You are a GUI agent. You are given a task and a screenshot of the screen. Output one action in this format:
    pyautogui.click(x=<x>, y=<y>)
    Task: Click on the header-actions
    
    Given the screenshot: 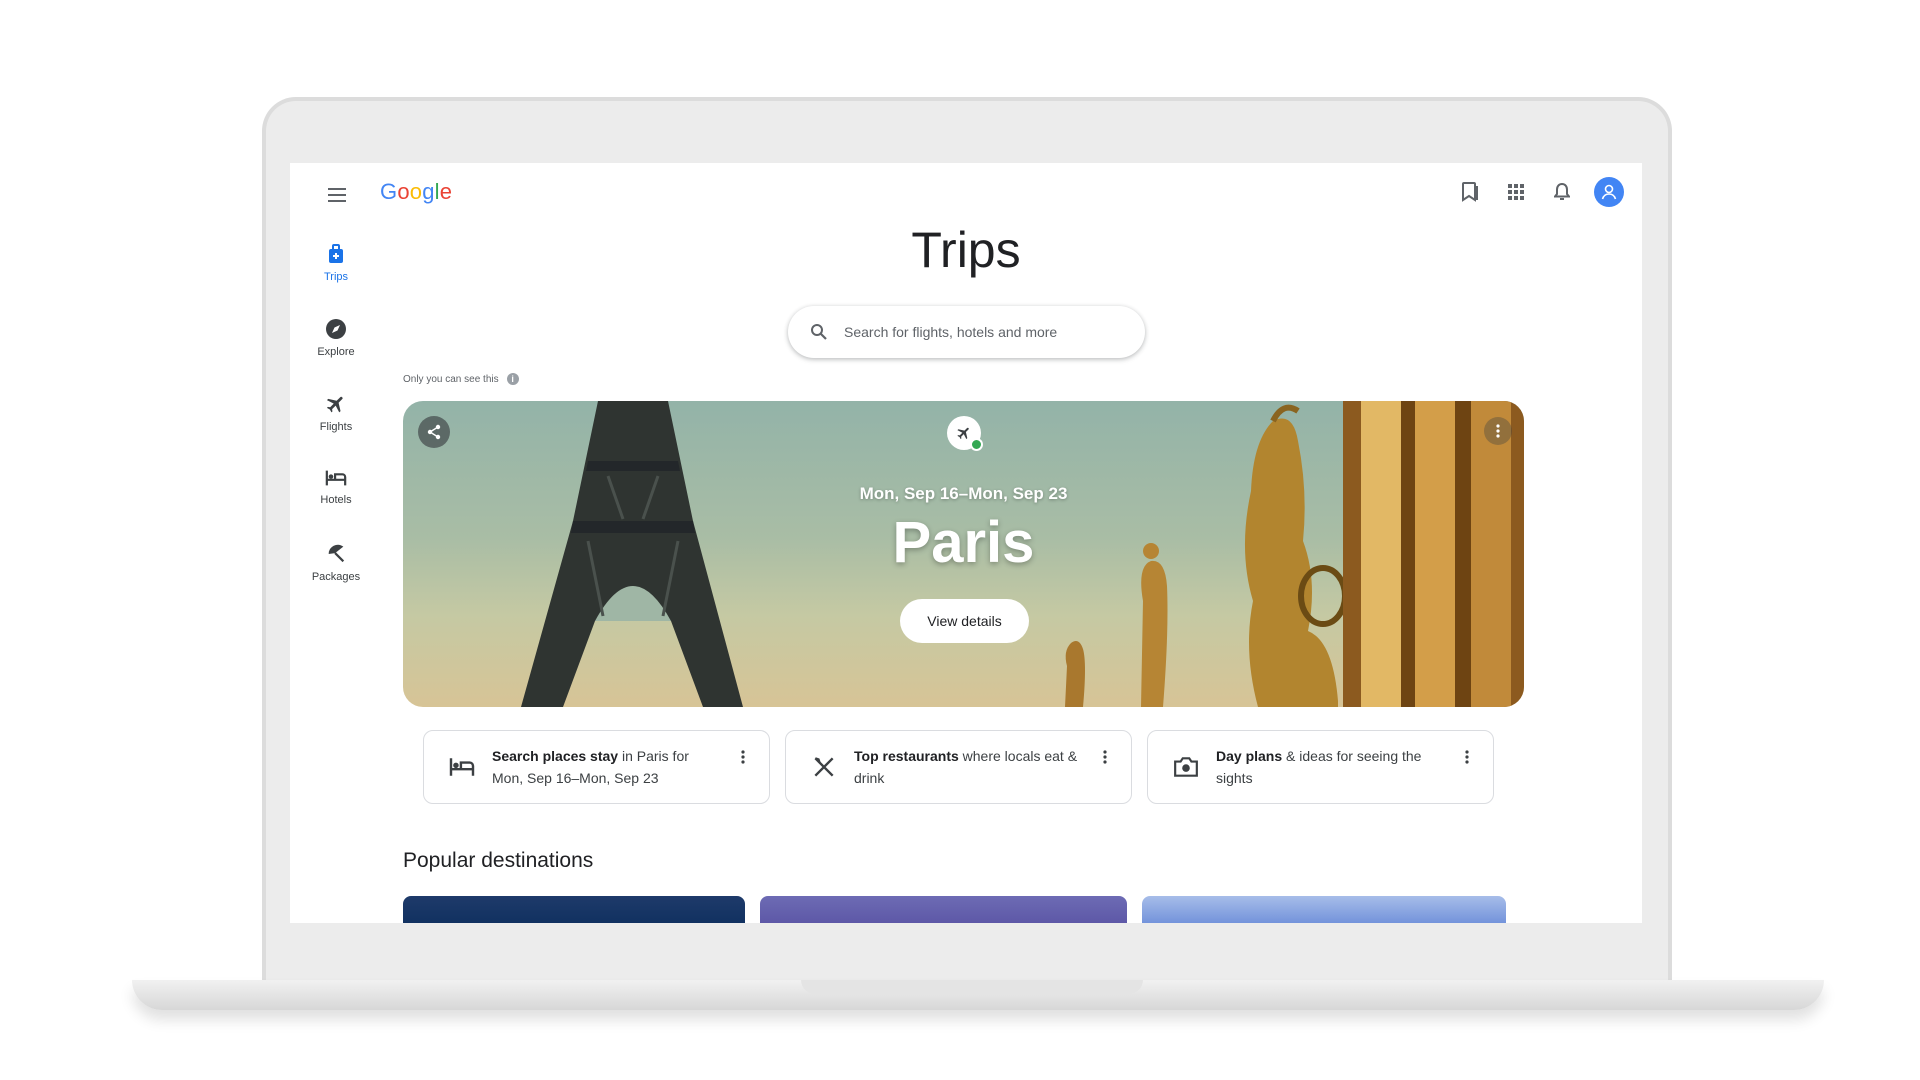 What is the action you would take?
    pyautogui.click(x=1540, y=192)
    